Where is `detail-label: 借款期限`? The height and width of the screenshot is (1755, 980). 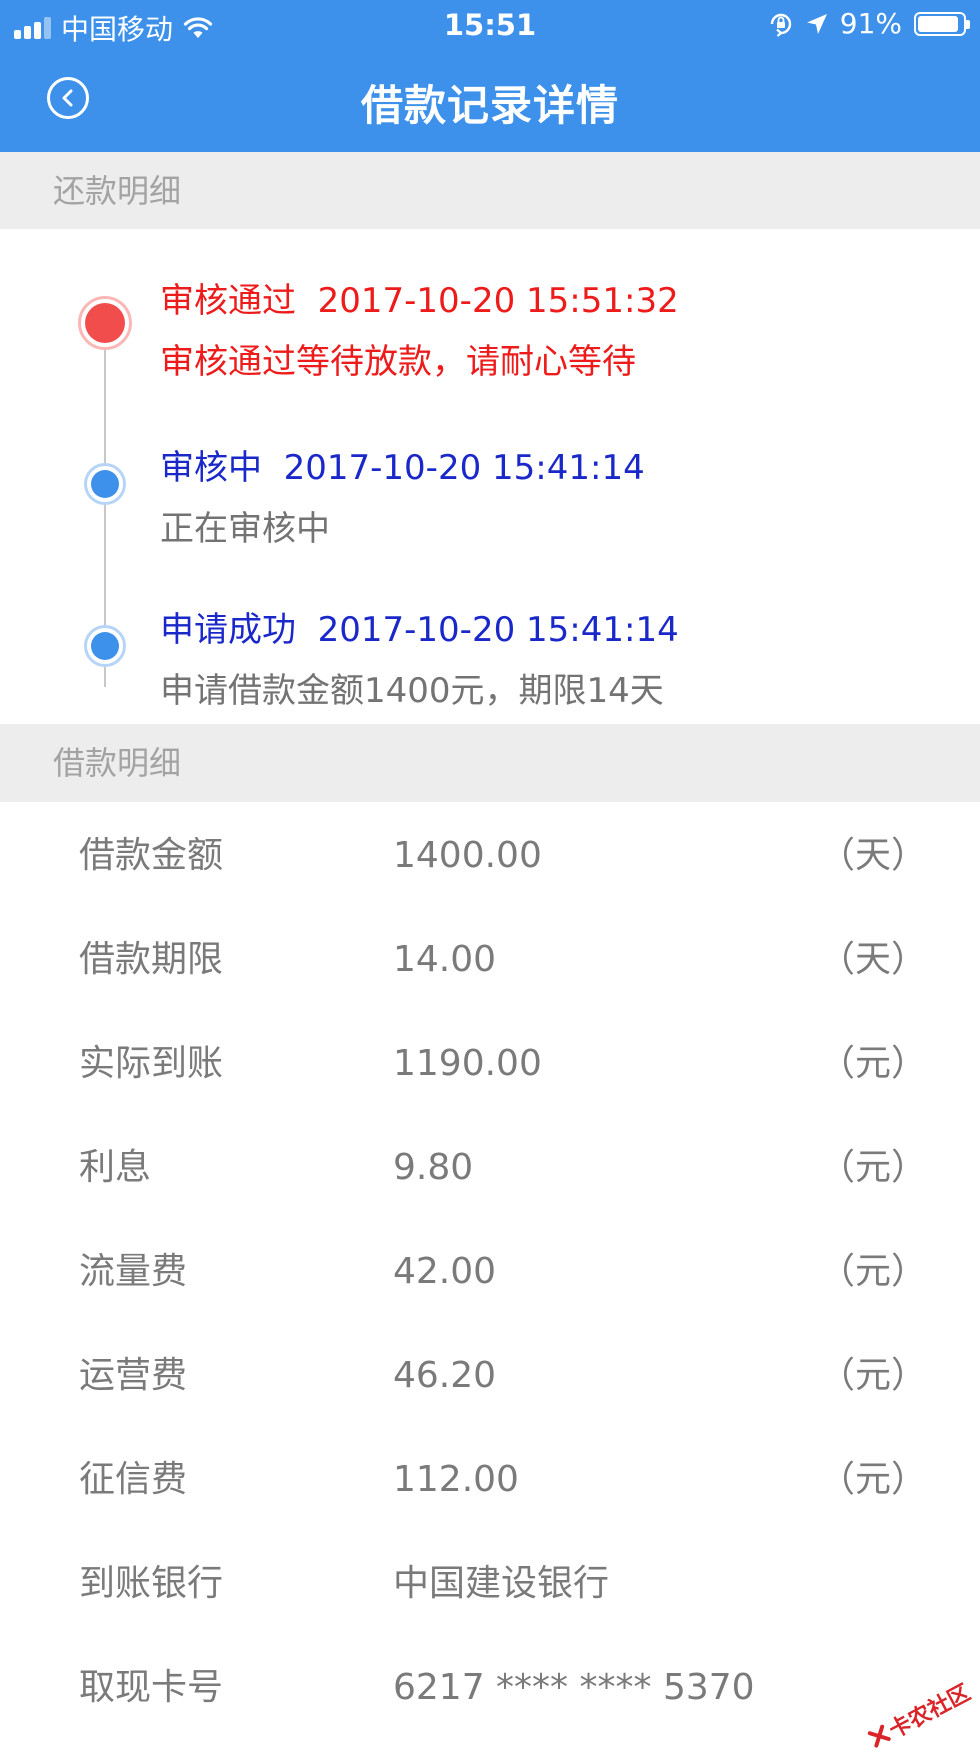
detail-label: 借款期限 is located at coordinates (151, 959).